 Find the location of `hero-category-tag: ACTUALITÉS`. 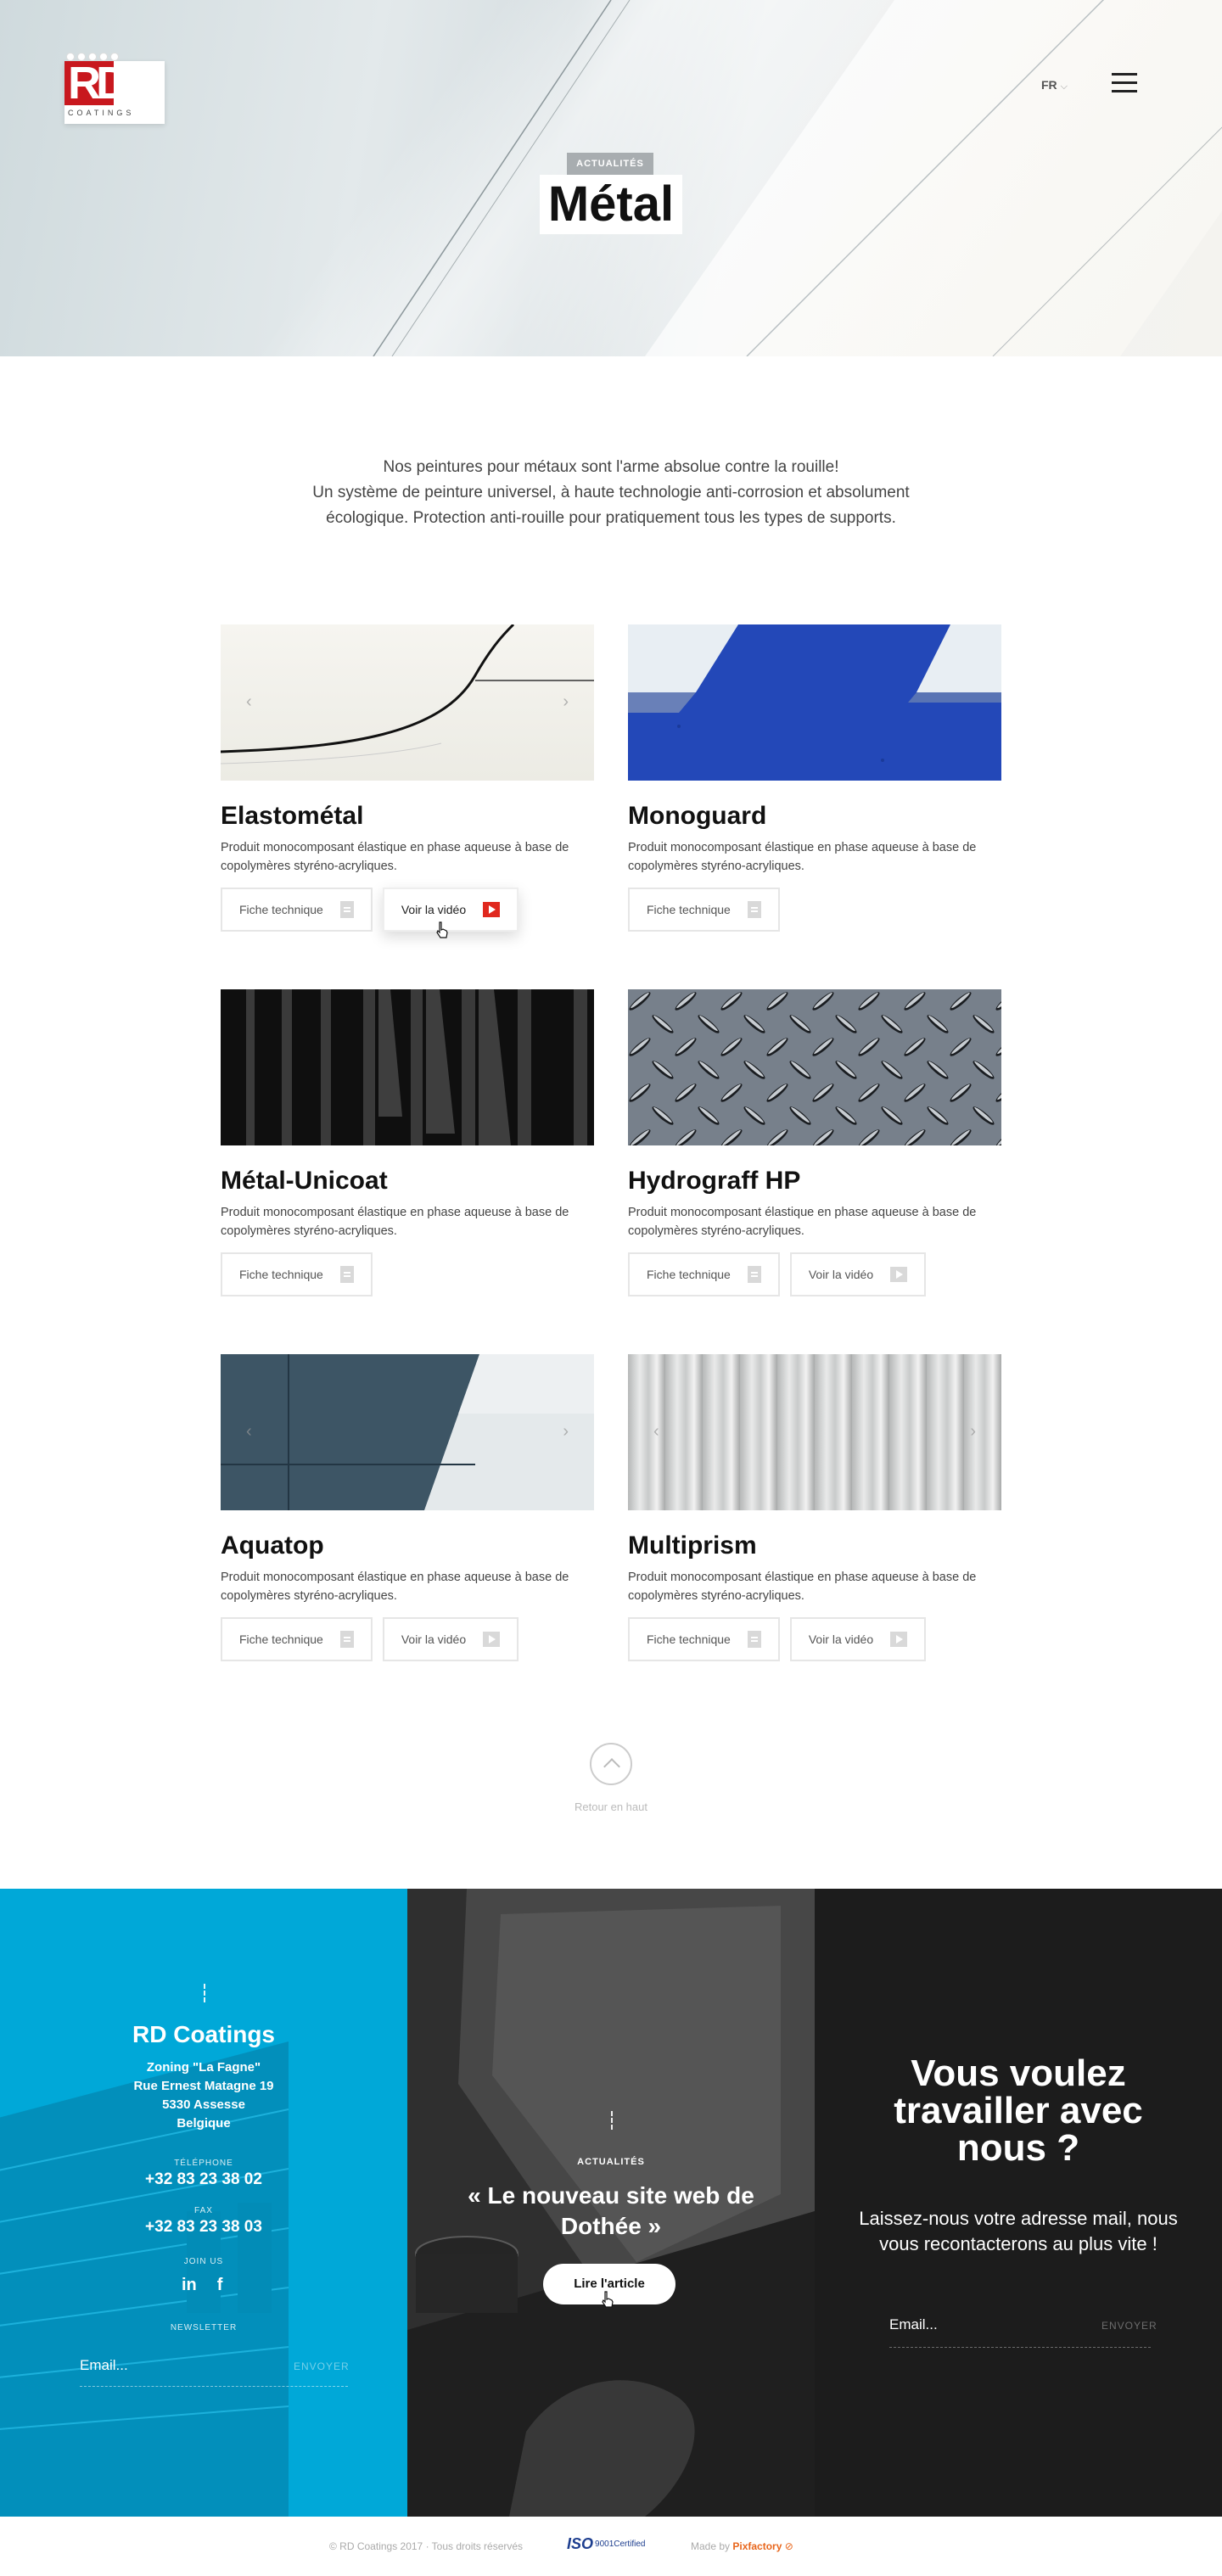

hero-category-tag: ACTUALITÉS is located at coordinates (610, 164).